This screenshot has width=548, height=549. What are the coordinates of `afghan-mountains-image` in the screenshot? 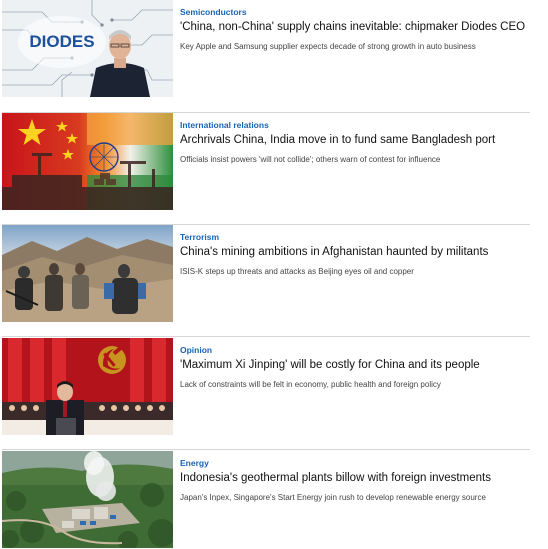 It's located at (87, 273).